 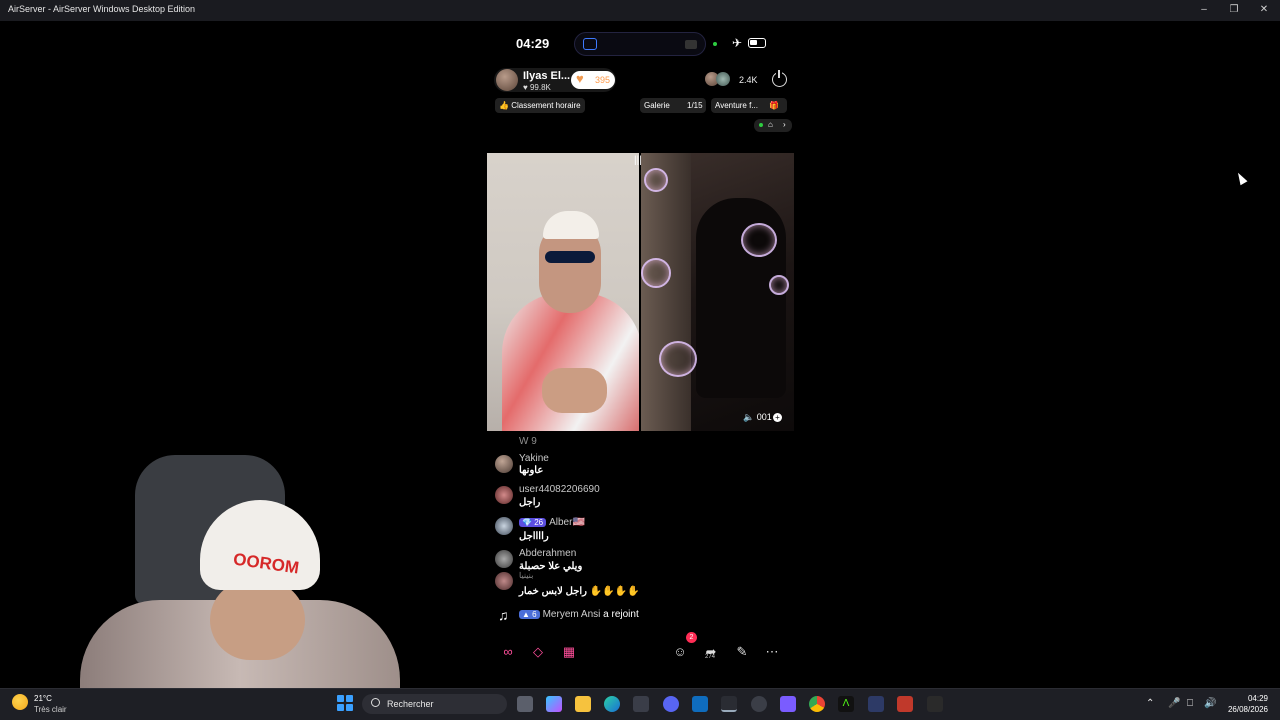 I want to click on share-count: 274, so click(x=710, y=657).